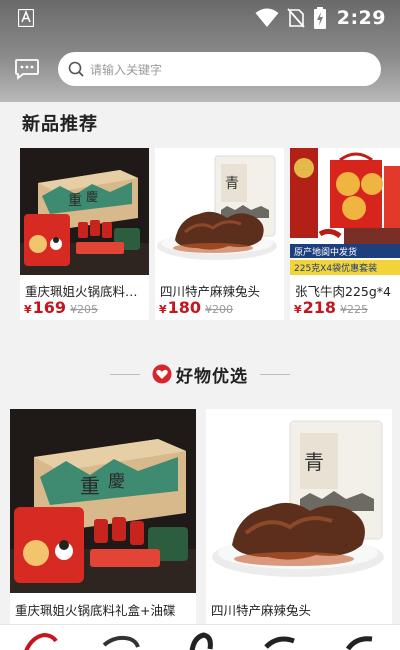 This screenshot has width=400, height=650. I want to click on price-row: ¥180 ¥200, so click(196, 307).